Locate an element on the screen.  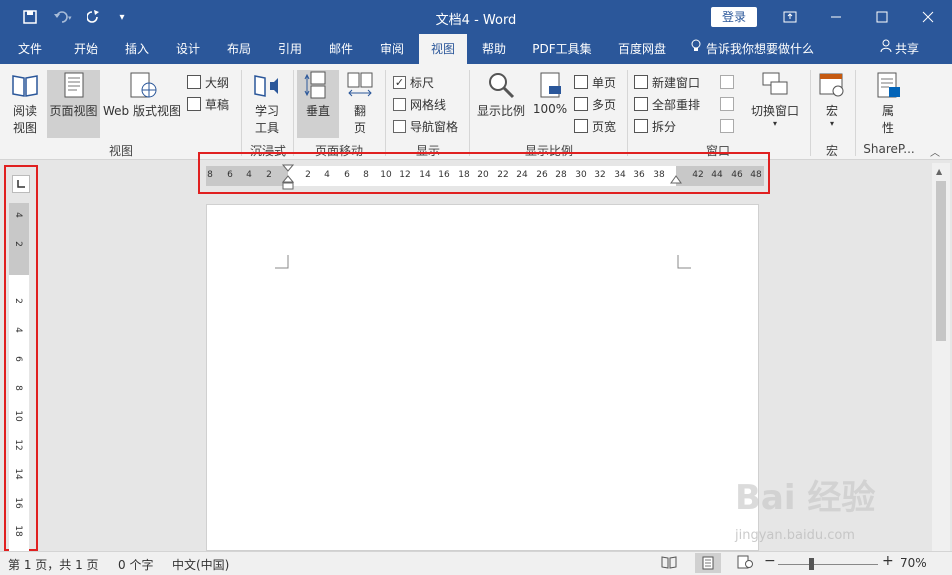
zoom-slider is located at coordinates (828, 564).